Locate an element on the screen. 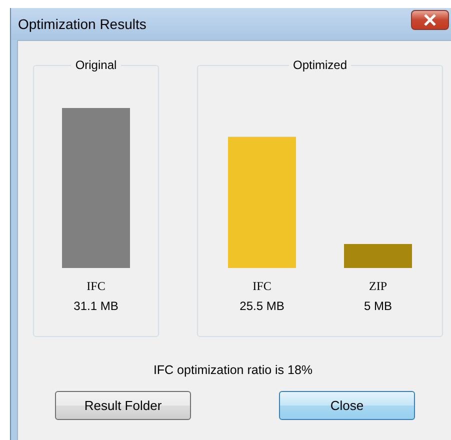 The width and height of the screenshot is (451, 440). close-button is located at coordinates (430, 20).